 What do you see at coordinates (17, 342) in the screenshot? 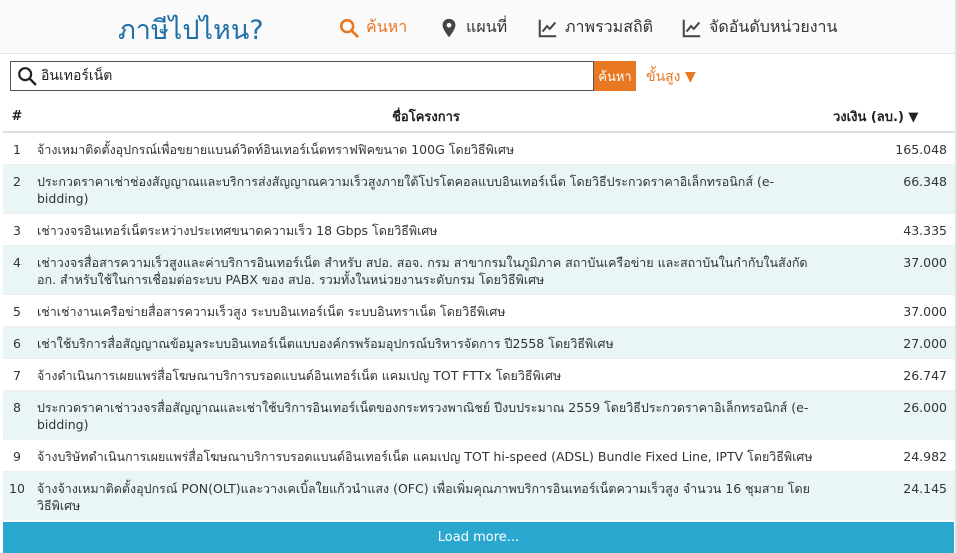
I see `row-number: 6` at bounding box center [17, 342].